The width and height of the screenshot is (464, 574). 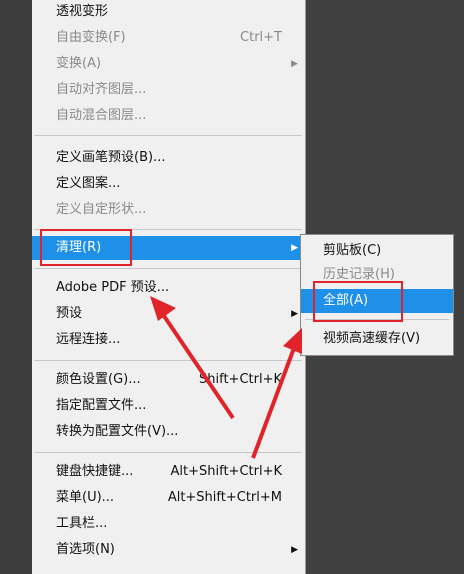 I want to click on annotation-arrows, so click(x=226, y=377).